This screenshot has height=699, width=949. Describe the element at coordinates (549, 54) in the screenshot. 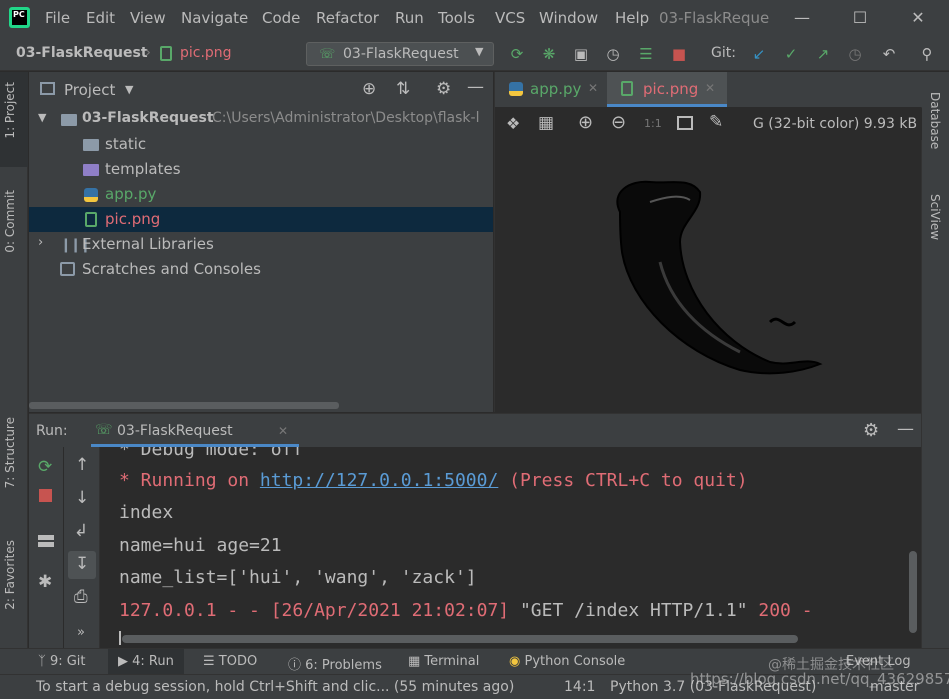

I see `debug-icon: ❋` at that location.